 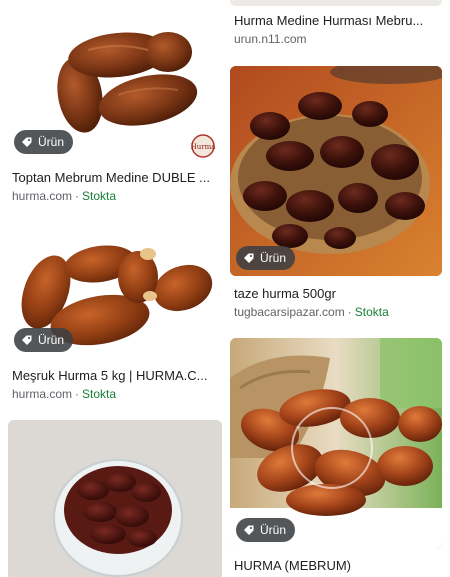 What do you see at coordinates (336, 39) in the screenshot?
I see `result-meta: urun.n11.com` at bounding box center [336, 39].